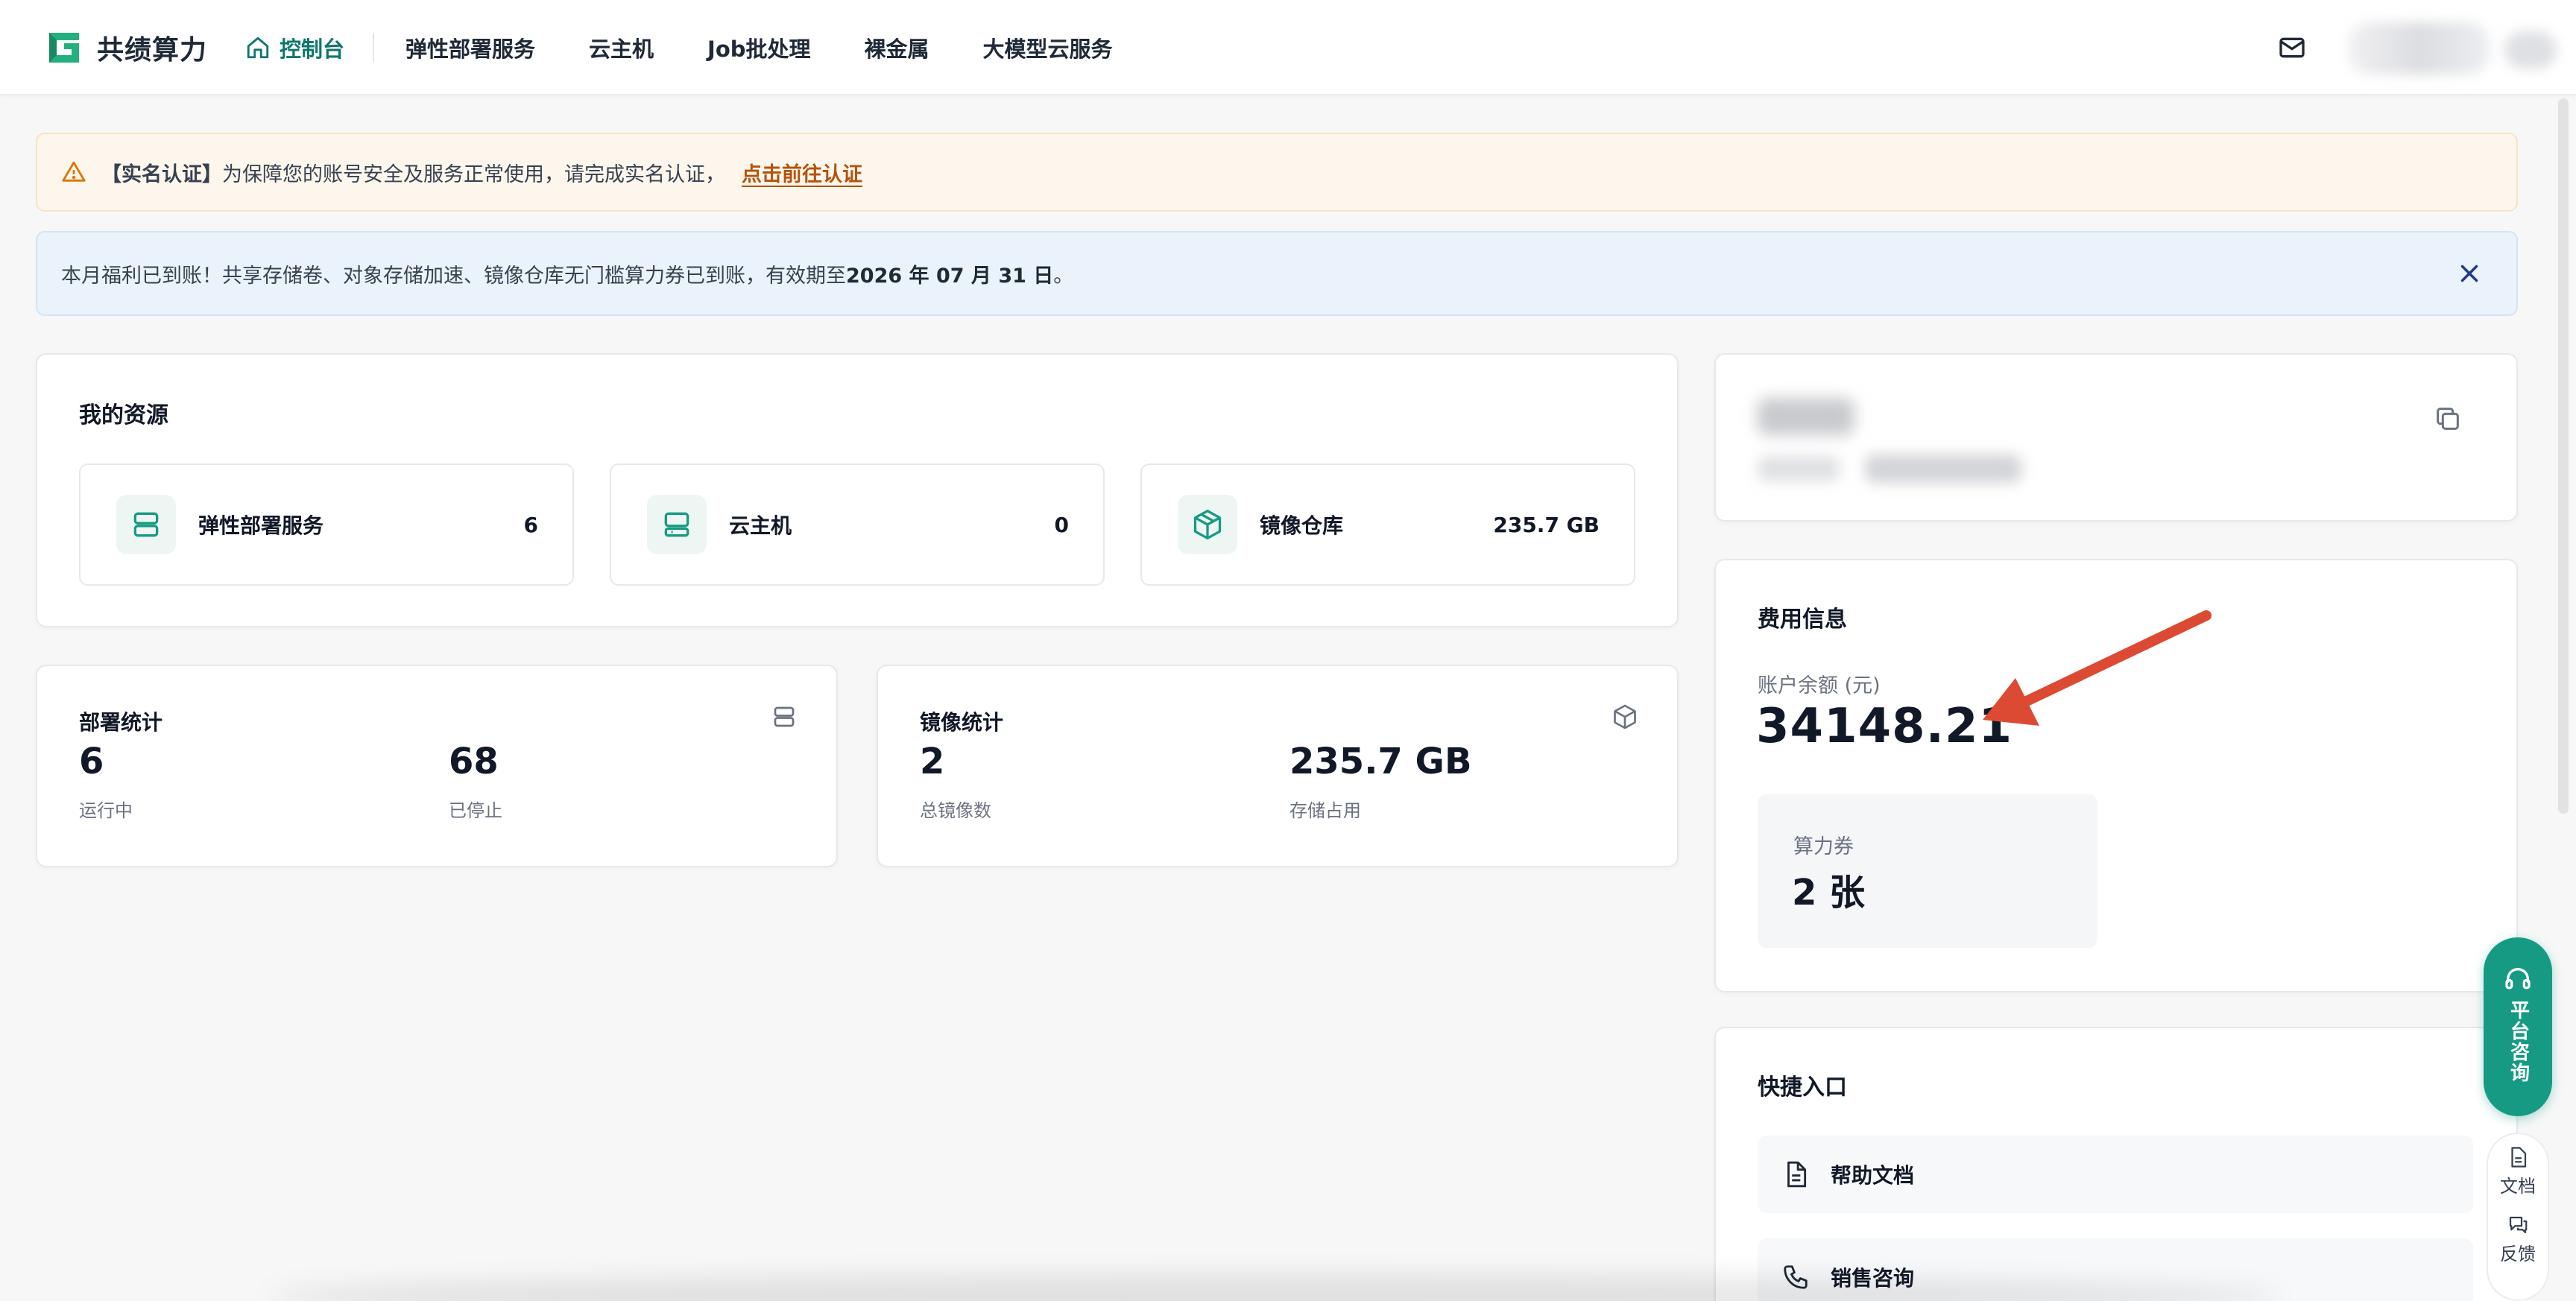 The image size is (2576, 1301). I want to click on stopped-count: 68, so click(474, 761).